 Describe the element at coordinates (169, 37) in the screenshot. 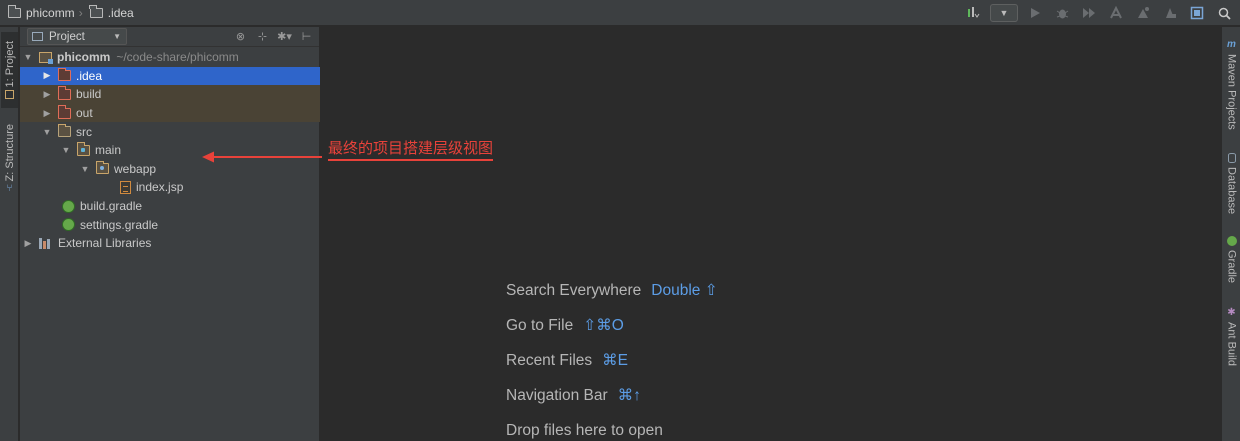

I see `project-panel-header: Project ▼ ⊗ ⊹ ✱▾ ⊢` at that location.